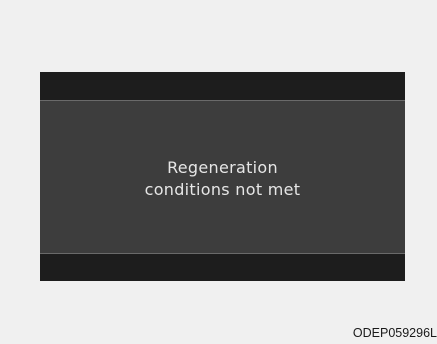 This screenshot has width=437, height=344. What do you see at coordinates (222, 189) in the screenshot?
I see `warning-message-line-2: conditions not met` at bounding box center [222, 189].